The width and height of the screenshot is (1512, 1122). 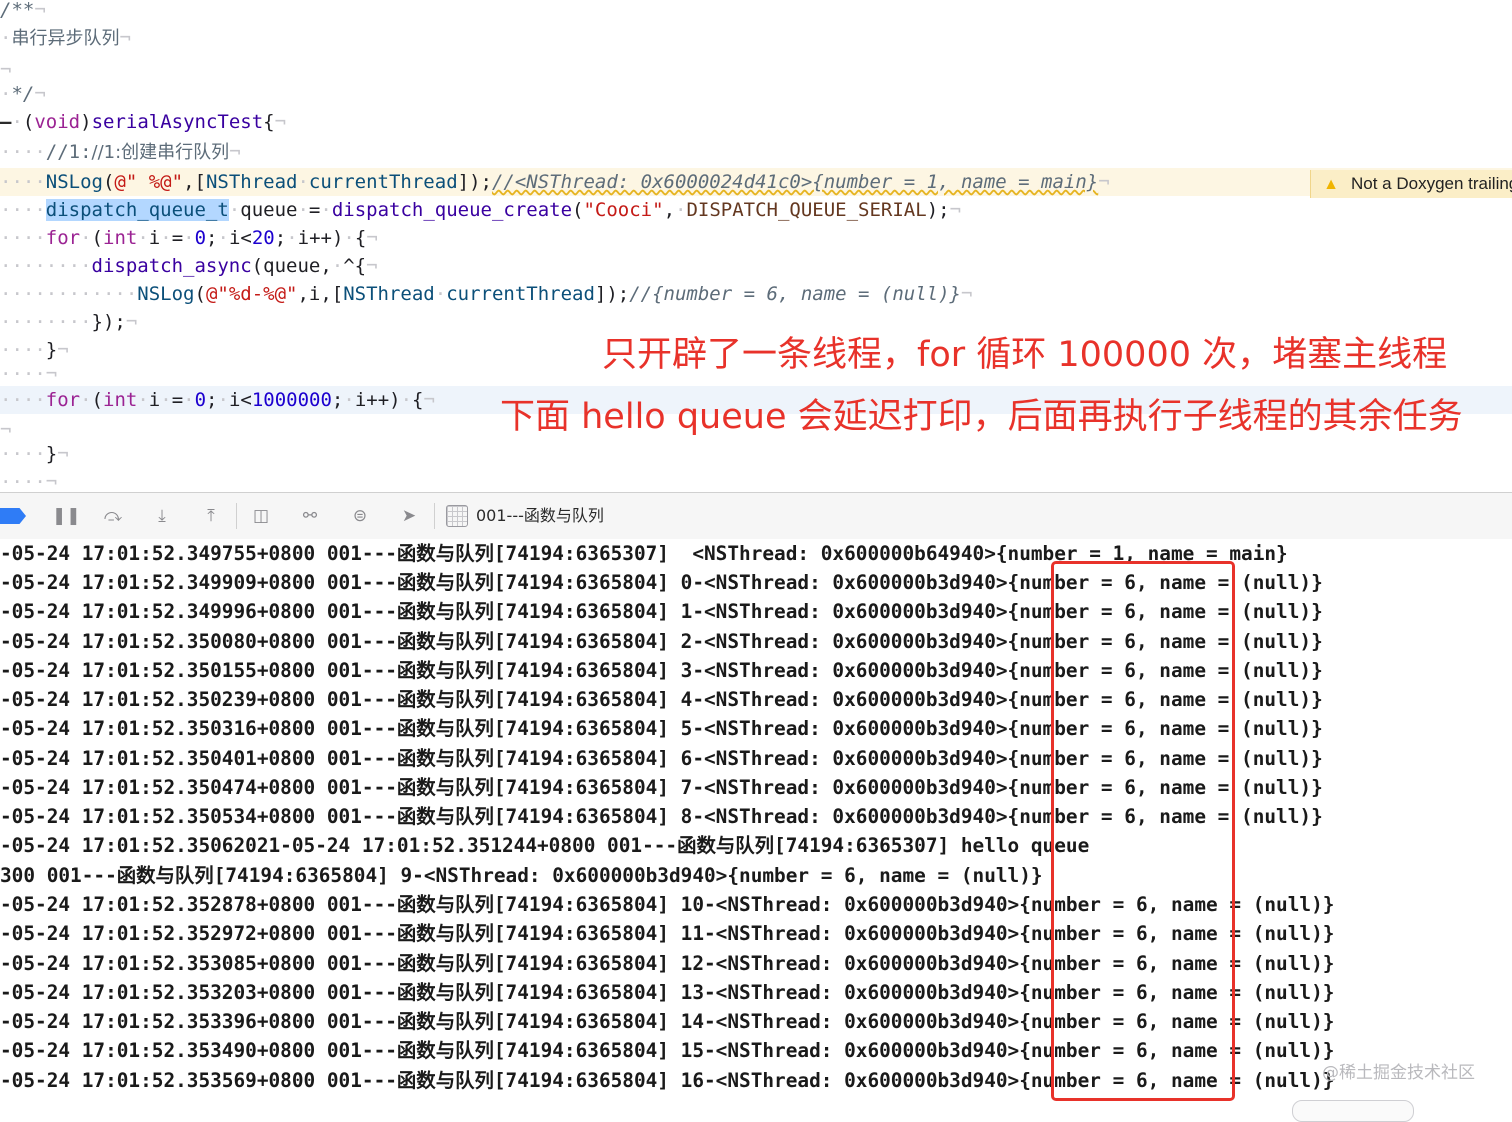 I want to click on code-line: ·串行异步队列¬, so click(x=65, y=38).